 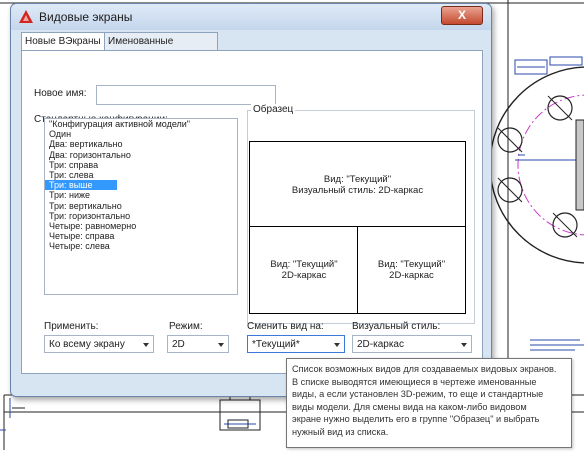 What do you see at coordinates (396, 326) in the screenshot?
I see `visual-style-label: Визуальный стиль:` at bounding box center [396, 326].